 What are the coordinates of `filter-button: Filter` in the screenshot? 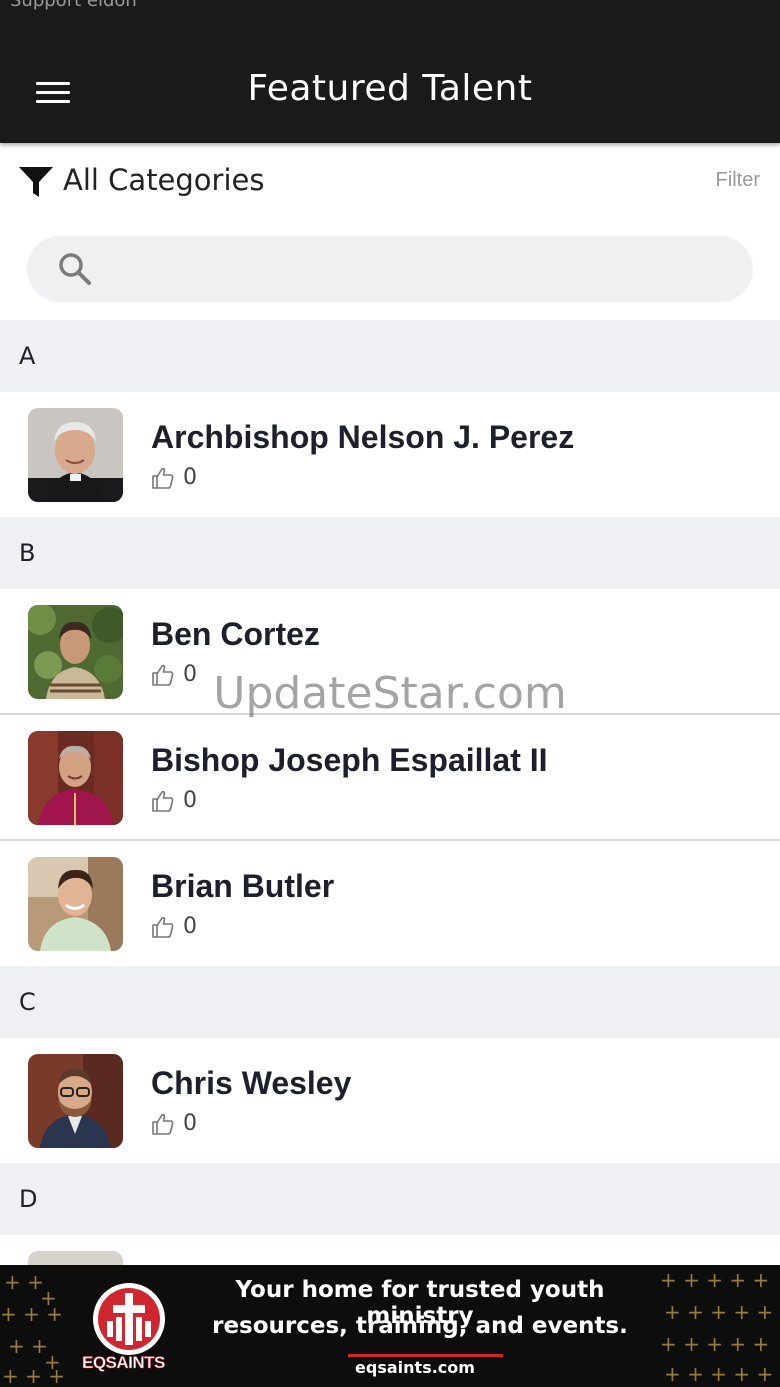 It's located at (738, 180).